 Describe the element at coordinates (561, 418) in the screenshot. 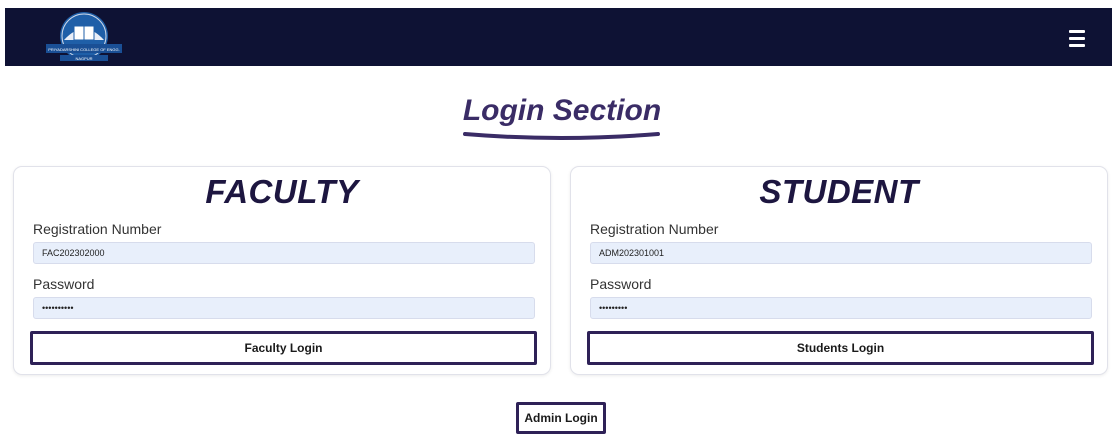

I see `admin-login-button: Admin Login` at that location.